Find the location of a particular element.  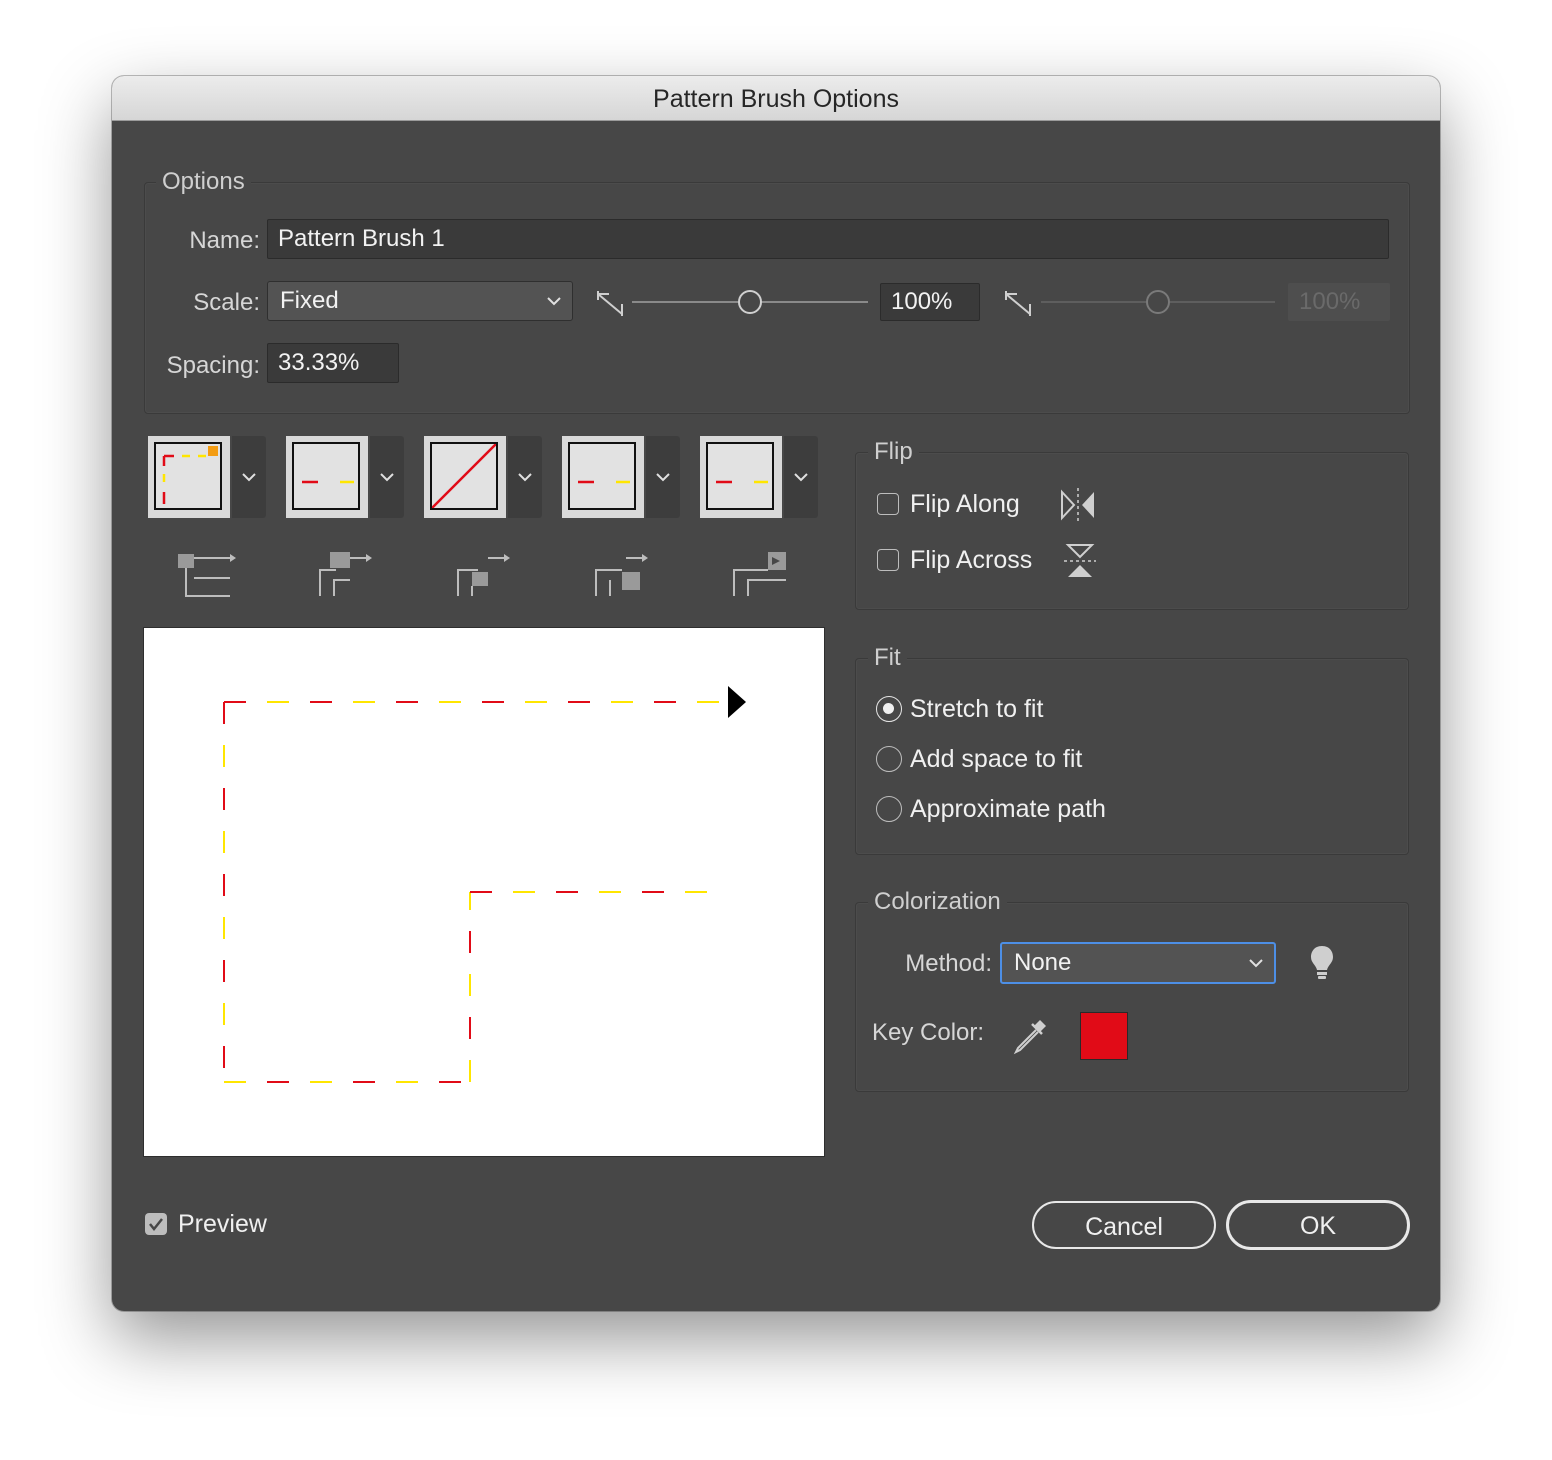

radio-selected-dot is located at coordinates (888, 708).